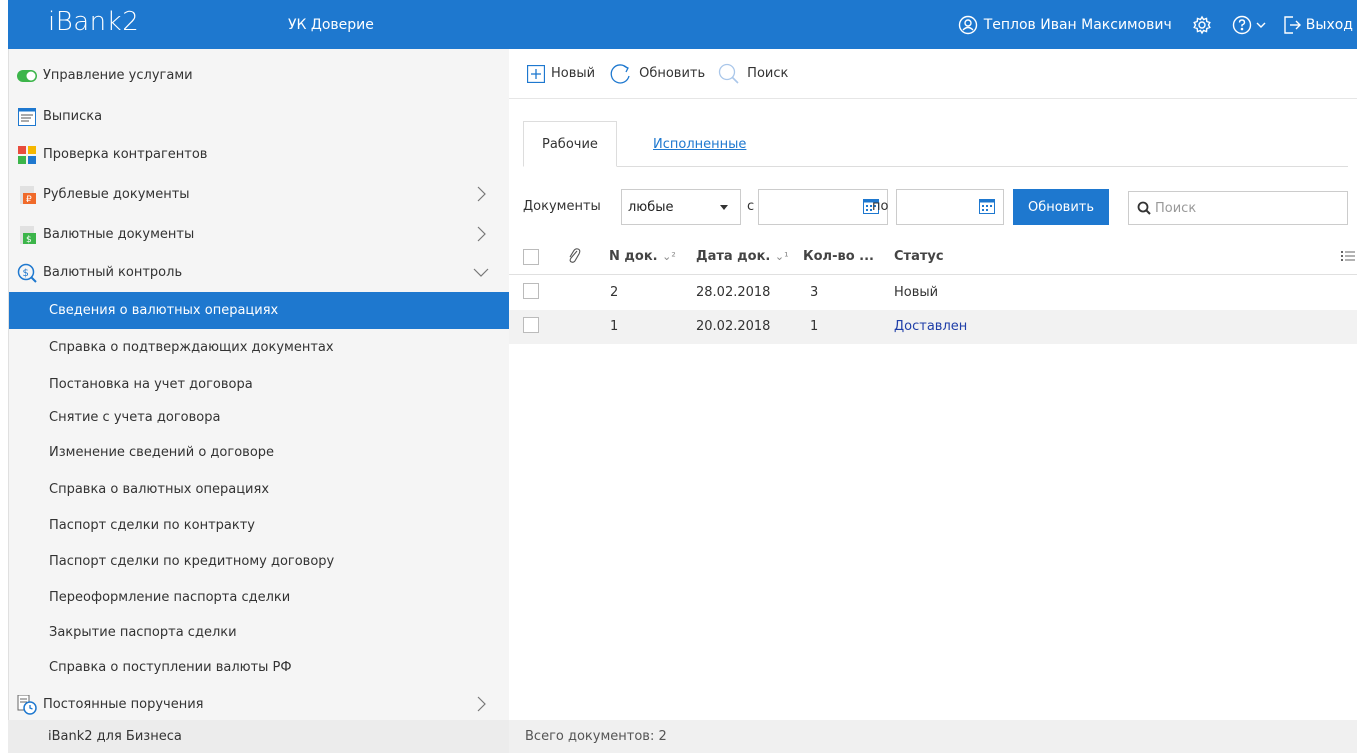 The width and height of the screenshot is (1357, 753). What do you see at coordinates (1348, 258) in the screenshot?
I see `column-menu-icon` at bounding box center [1348, 258].